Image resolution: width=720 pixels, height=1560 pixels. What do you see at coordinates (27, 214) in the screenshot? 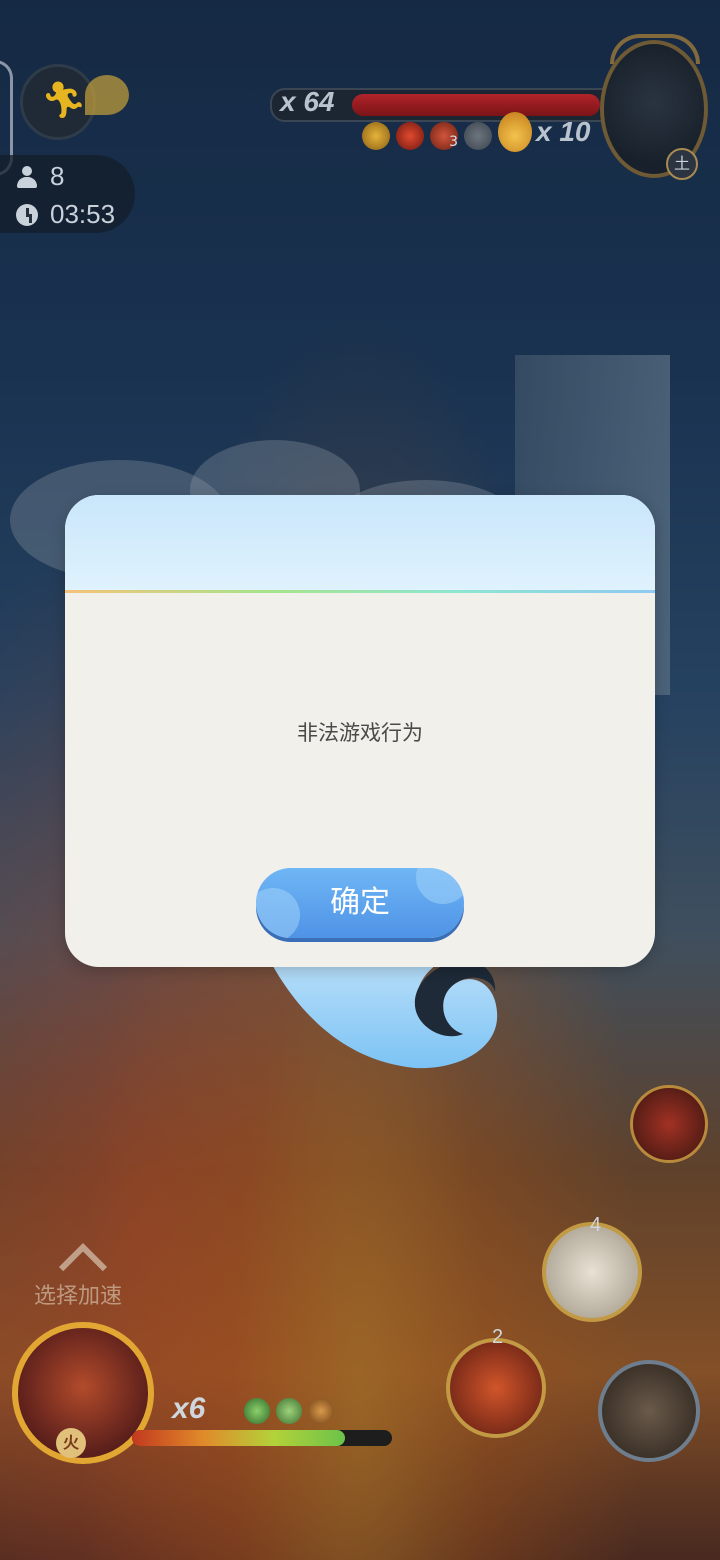
I see `clock-icon` at bounding box center [27, 214].